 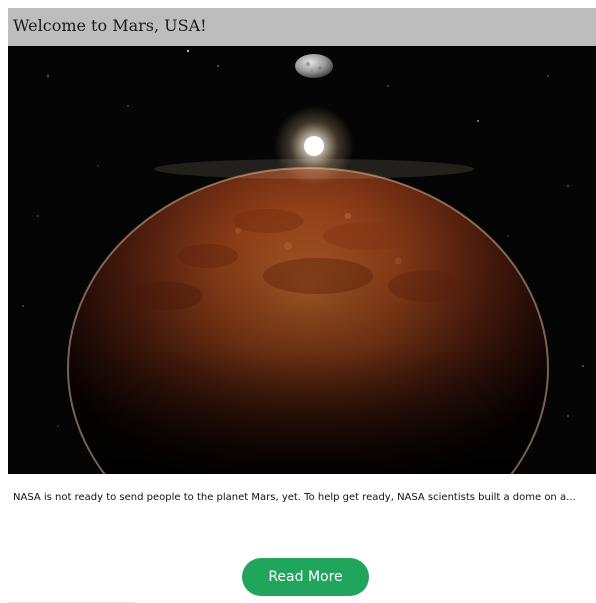 What do you see at coordinates (305, 577) in the screenshot?
I see `read-more-button: Read More` at bounding box center [305, 577].